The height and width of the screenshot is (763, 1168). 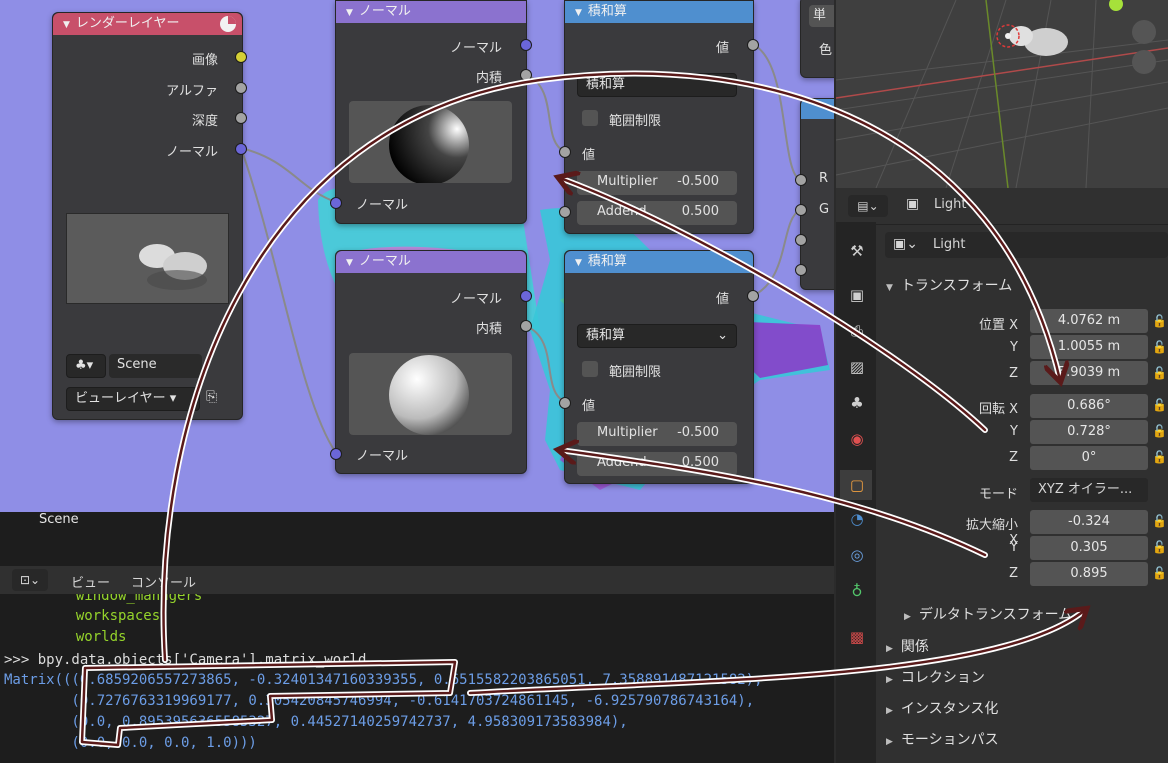 What do you see at coordinates (817, 194) in the screenshot?
I see `partial-node-right: R G` at bounding box center [817, 194].